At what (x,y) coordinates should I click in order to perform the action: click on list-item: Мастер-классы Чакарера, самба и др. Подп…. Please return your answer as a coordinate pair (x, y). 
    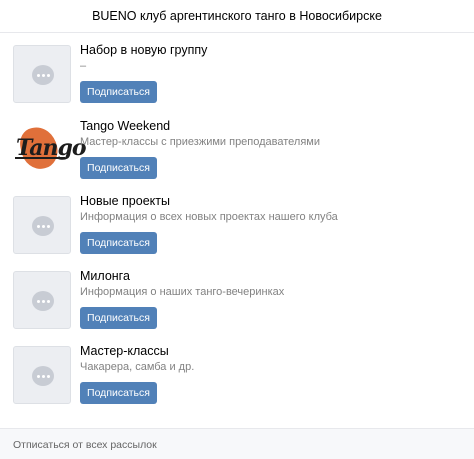
    Looking at the image, I should click on (238, 378).